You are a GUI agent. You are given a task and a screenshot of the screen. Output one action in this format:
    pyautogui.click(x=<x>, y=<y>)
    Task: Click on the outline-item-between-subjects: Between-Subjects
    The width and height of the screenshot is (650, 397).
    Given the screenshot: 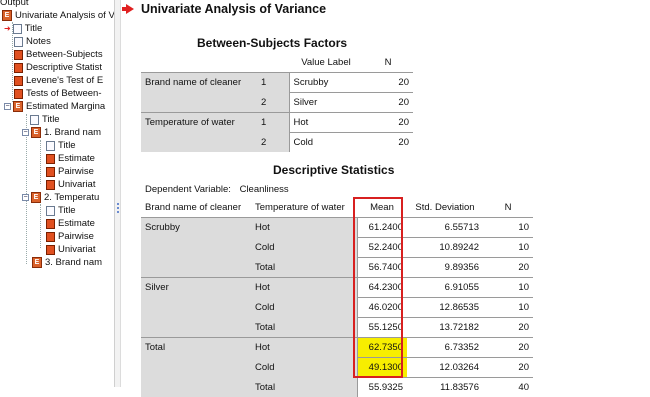 What is the action you would take?
    pyautogui.click(x=58, y=54)
    